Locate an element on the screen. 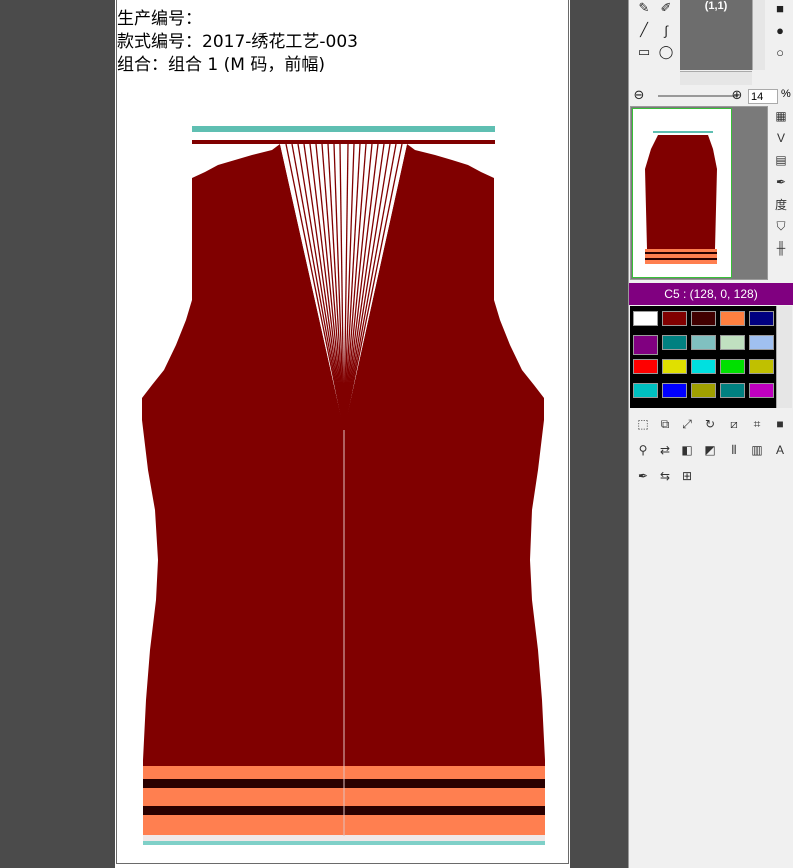  pencil-tool-icon: ✎ is located at coordinates (644, 9).